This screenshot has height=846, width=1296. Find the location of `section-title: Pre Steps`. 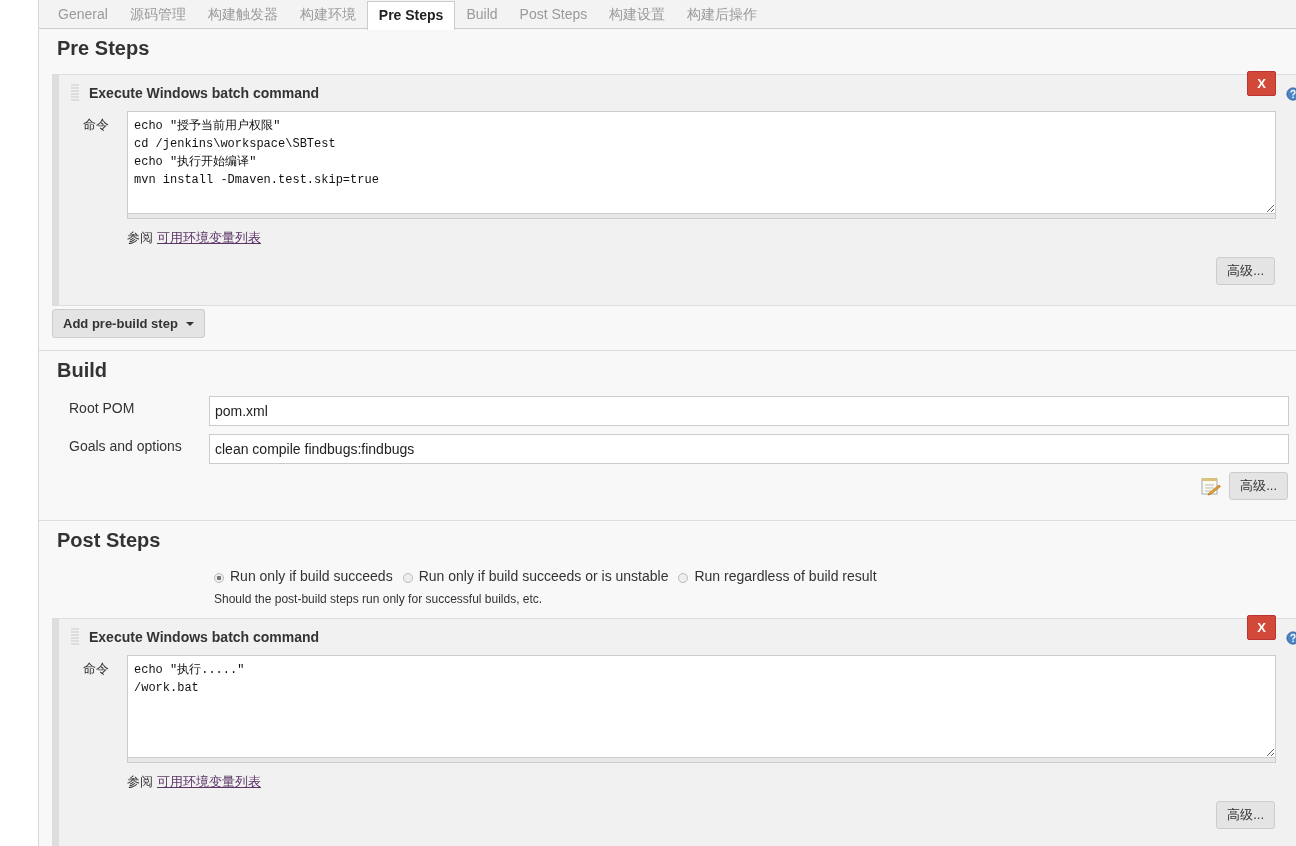

section-title: Pre Steps is located at coordinates (103, 48).